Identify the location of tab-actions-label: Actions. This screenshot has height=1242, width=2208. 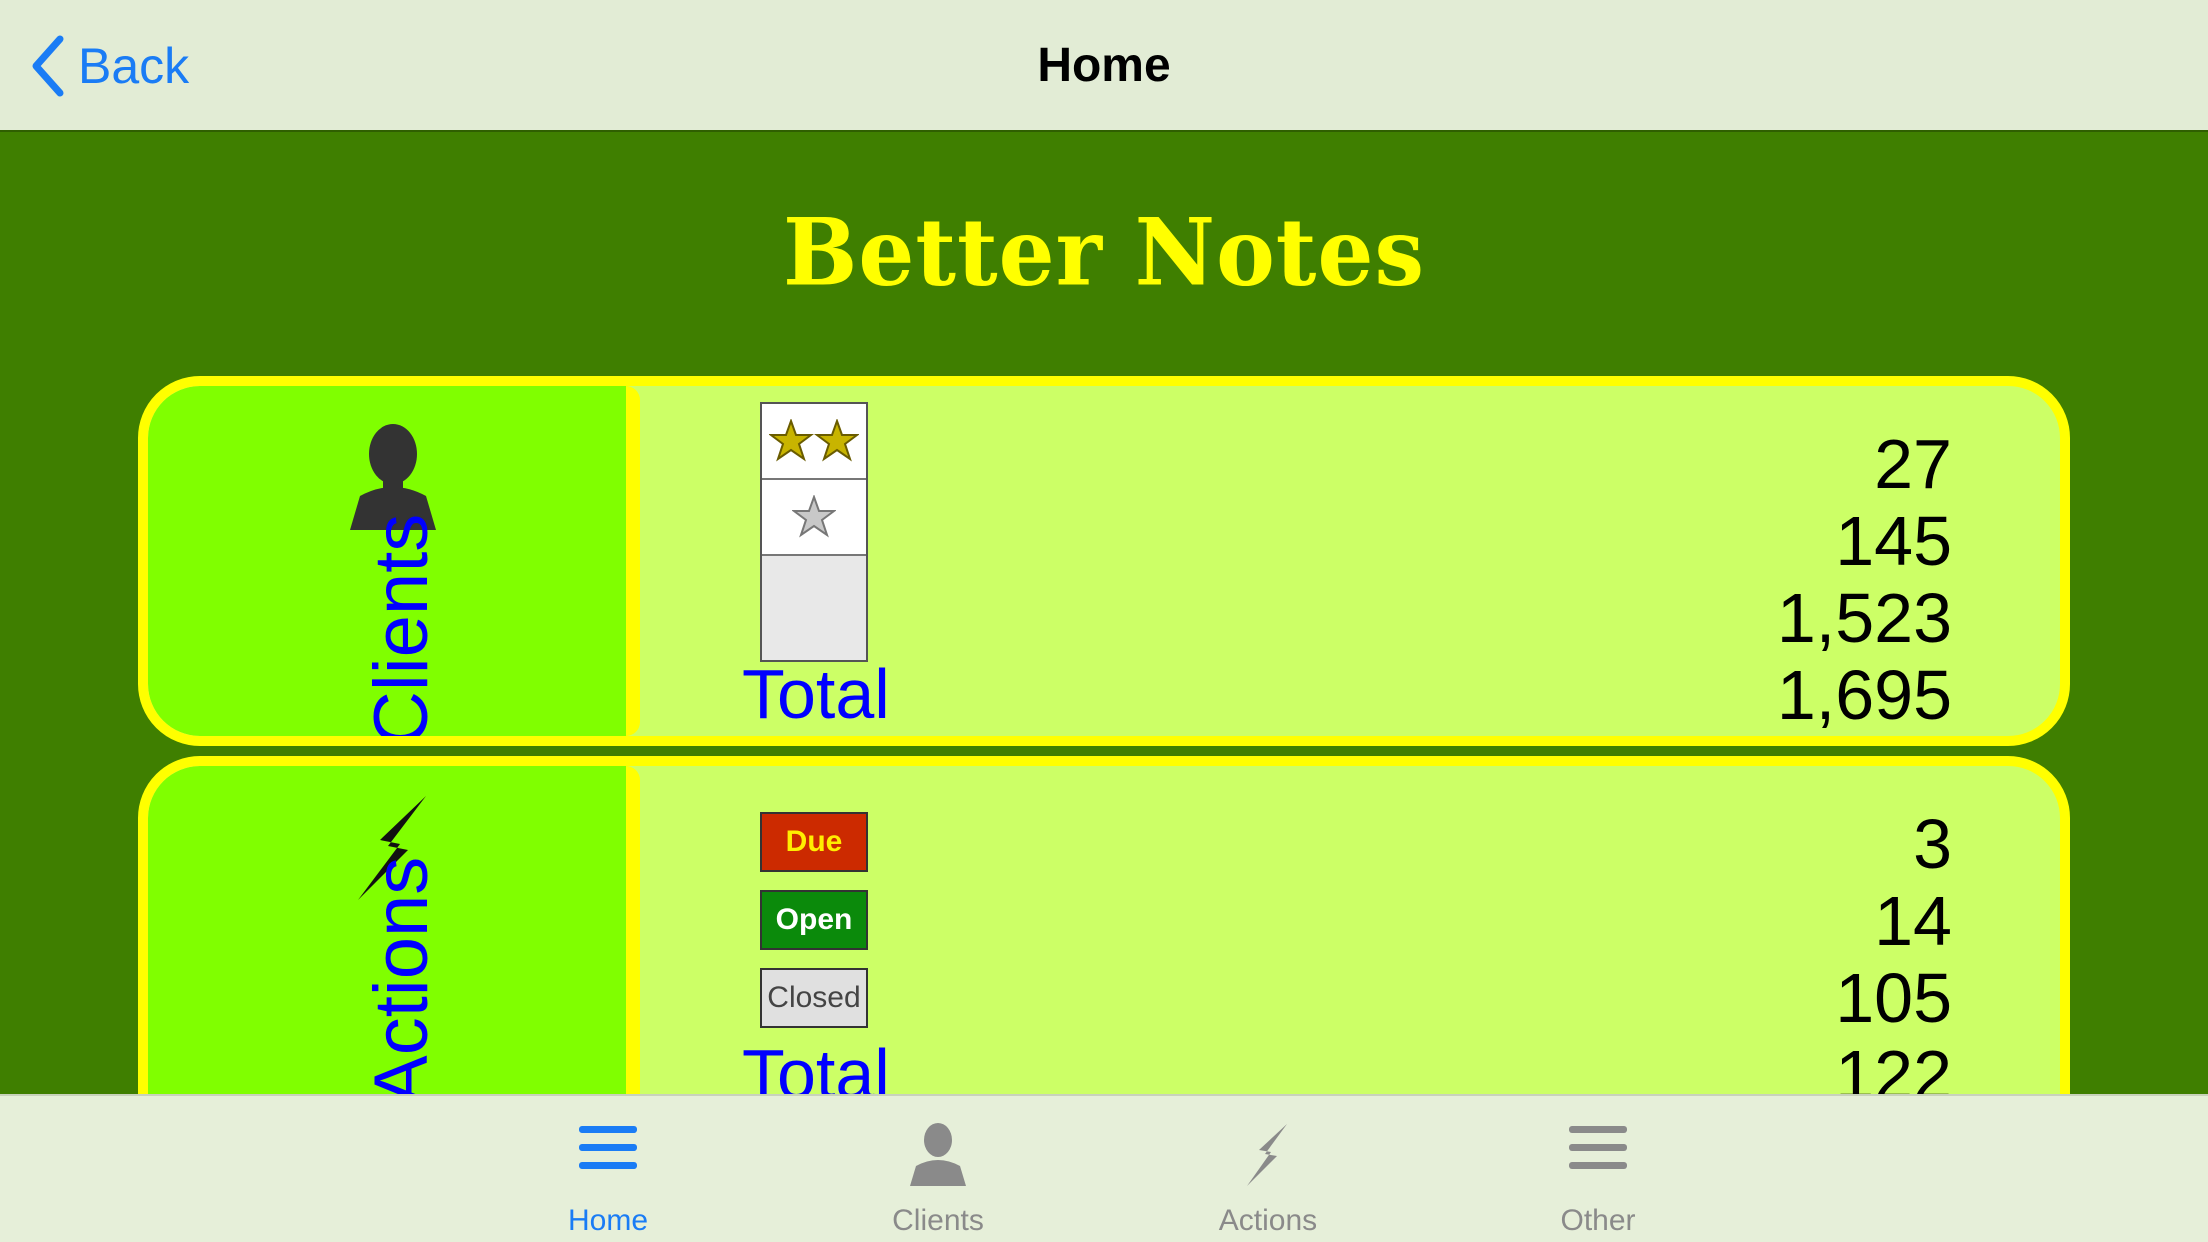
(1268, 1220).